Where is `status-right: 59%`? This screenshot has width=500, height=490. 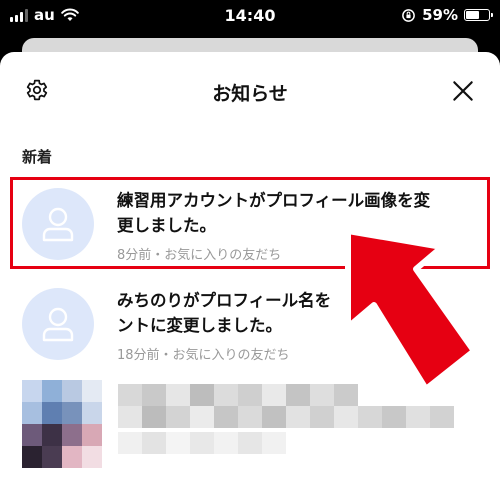
status-right: 59% is located at coordinates (447, 15).